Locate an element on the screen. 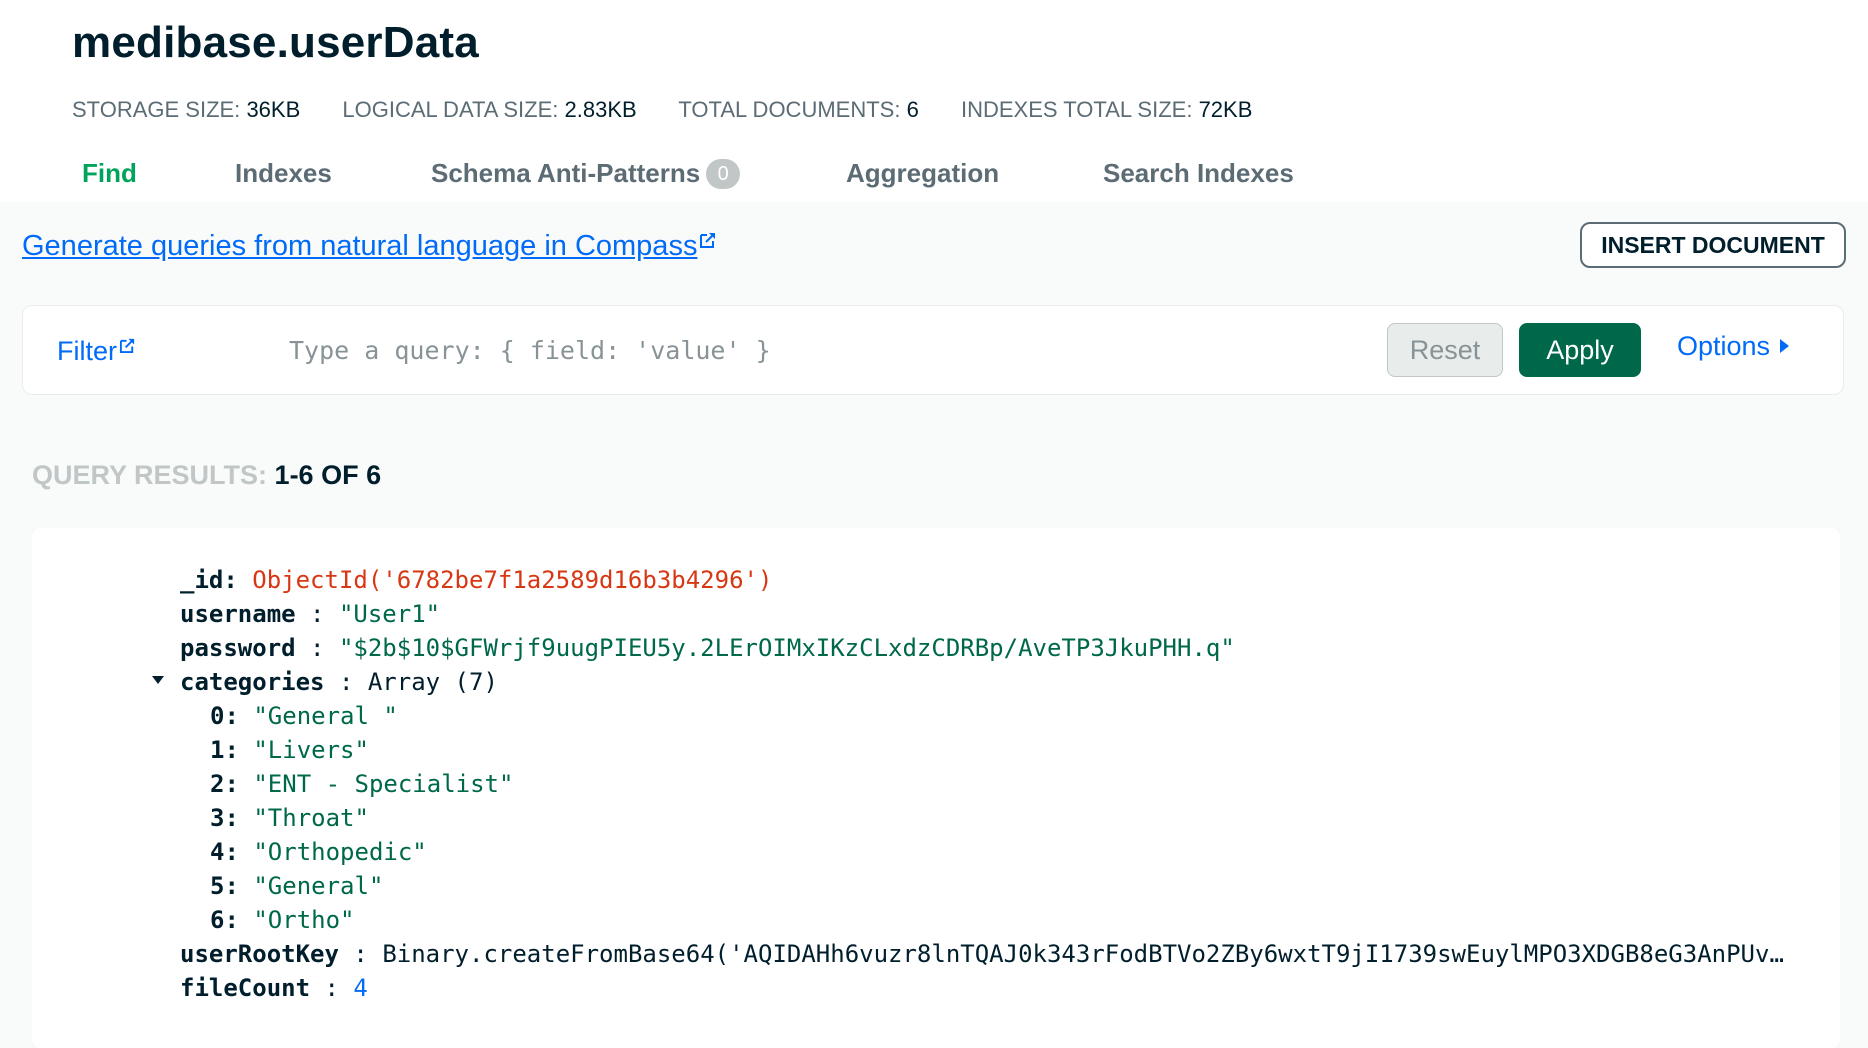 Image resolution: width=1868 pixels, height=1048 pixels. anti-patterns-count-badge: 0 is located at coordinates (723, 174).